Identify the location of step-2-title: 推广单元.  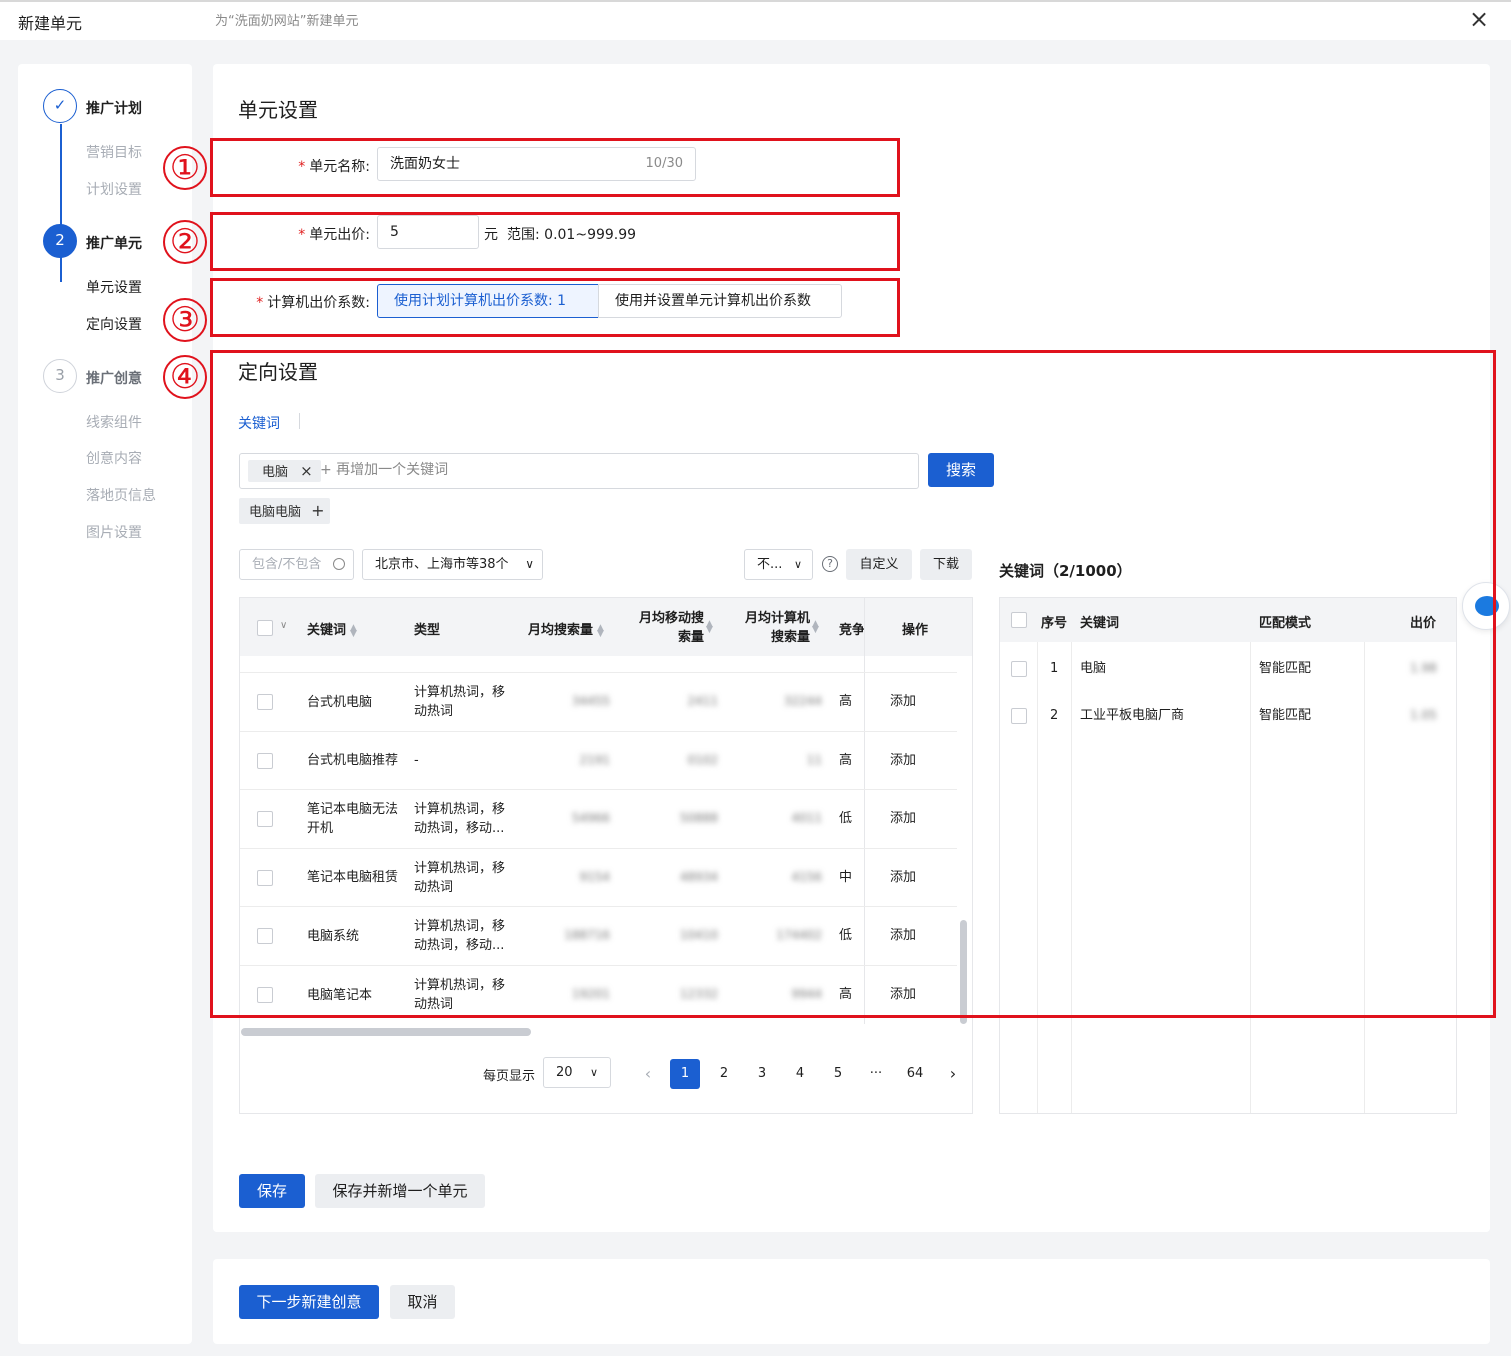
(114, 243).